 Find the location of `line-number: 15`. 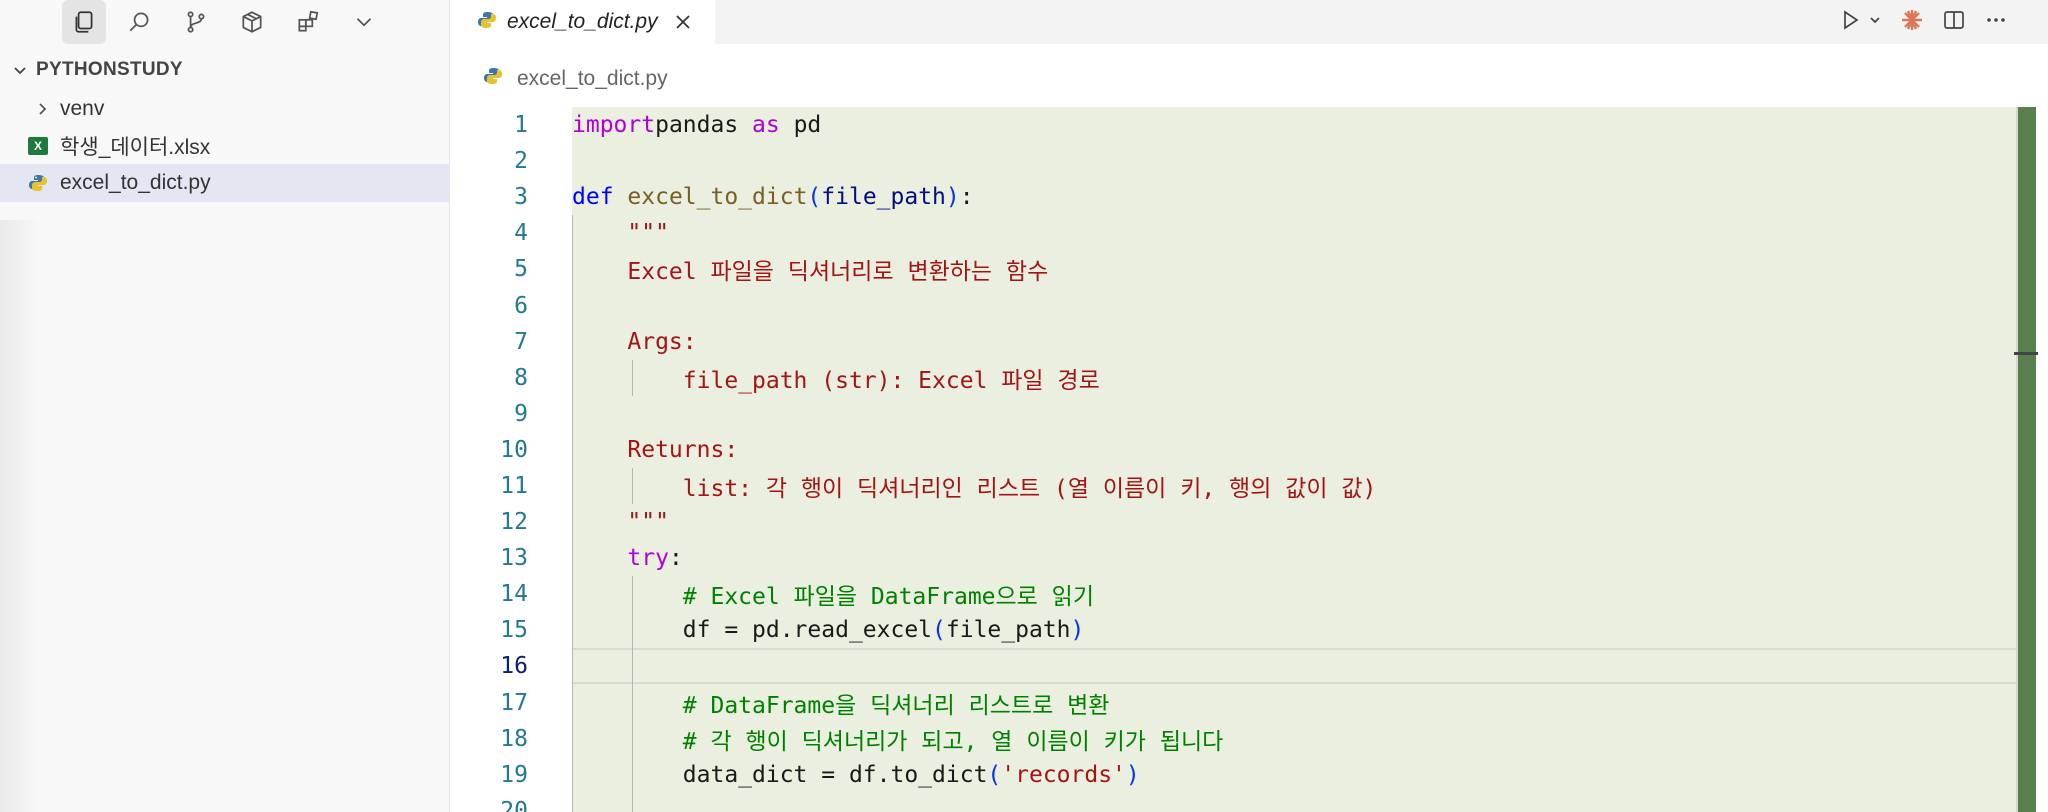

line-number: 15 is located at coordinates (514, 630).